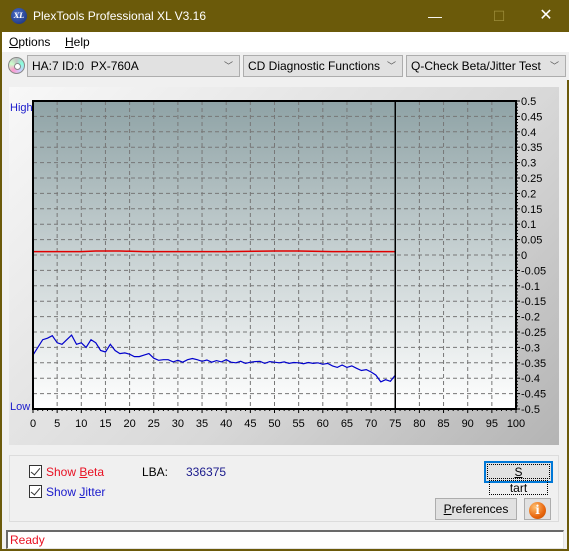 This screenshot has width=569, height=551. What do you see at coordinates (530, 318) in the screenshot?
I see `y-tick-label: -0.2` at bounding box center [530, 318].